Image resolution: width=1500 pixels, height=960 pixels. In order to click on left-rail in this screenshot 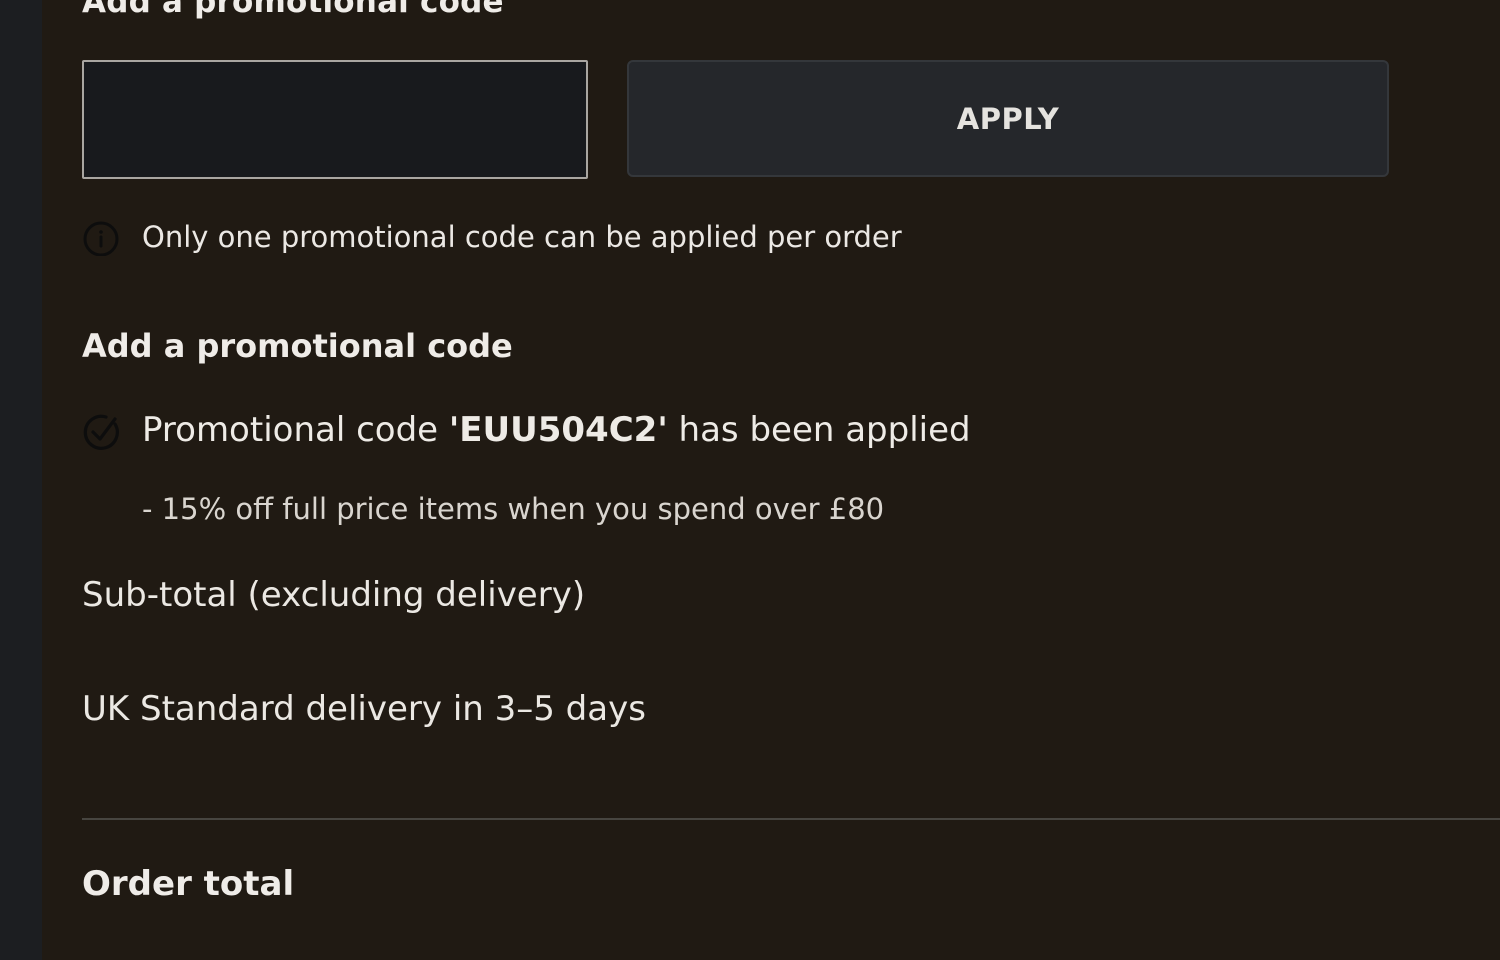, I will do `click(21, 480)`.